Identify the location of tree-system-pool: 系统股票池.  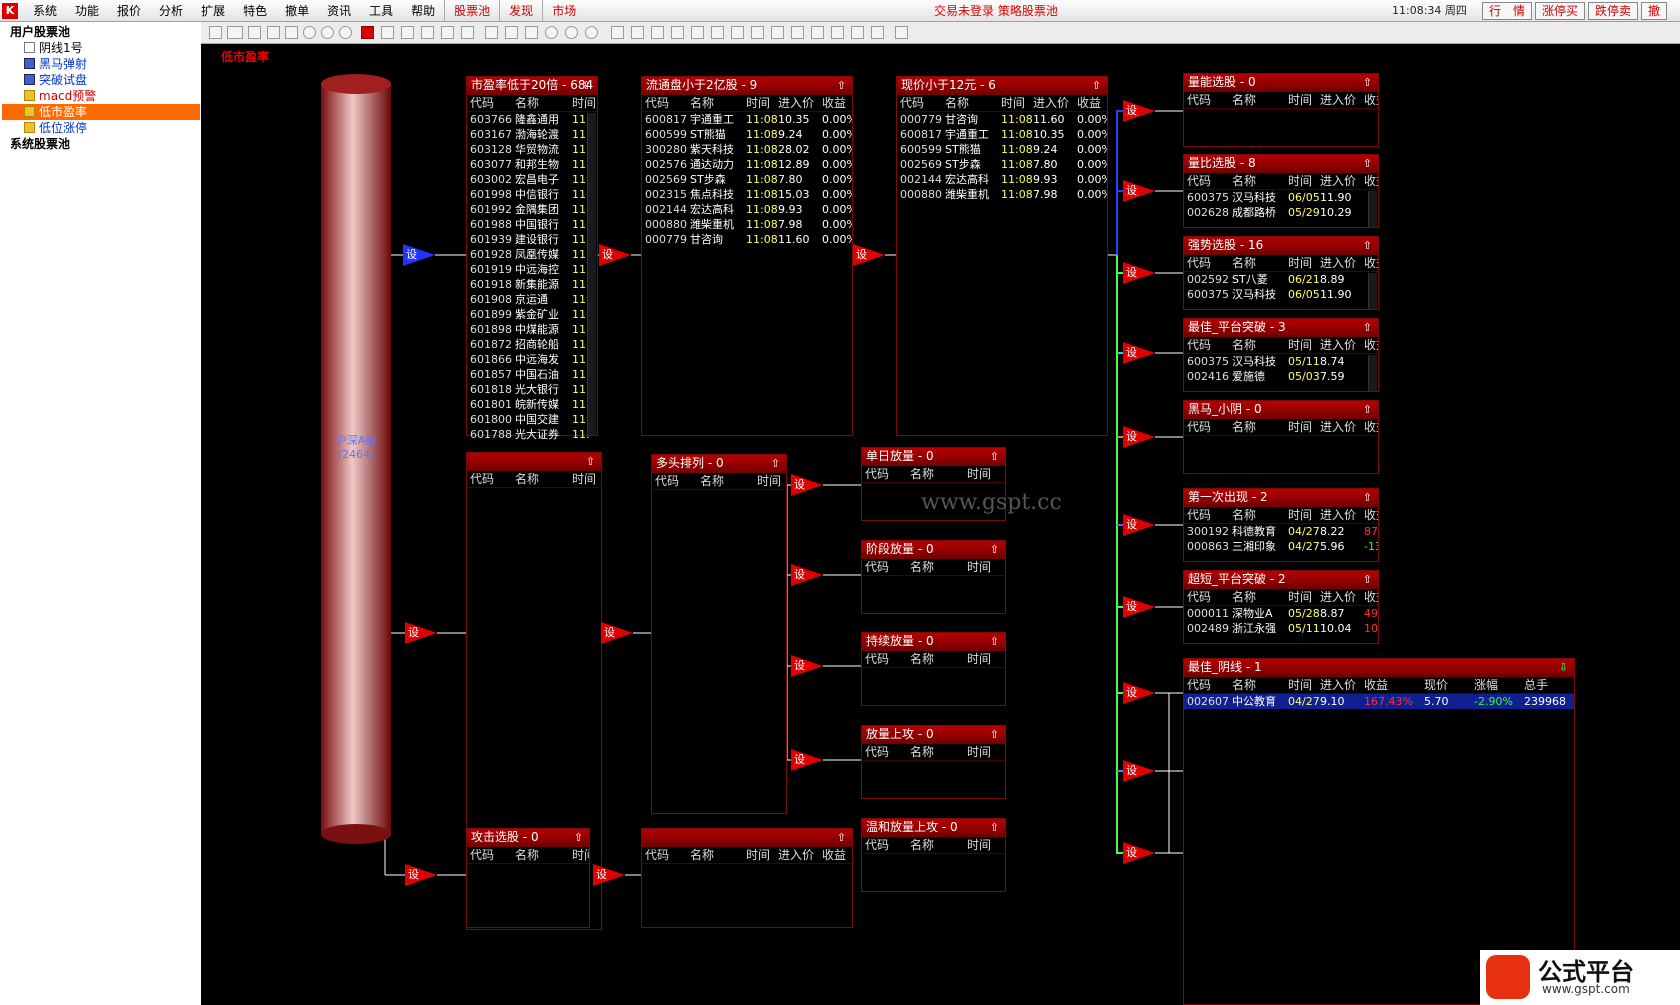
(40, 144).